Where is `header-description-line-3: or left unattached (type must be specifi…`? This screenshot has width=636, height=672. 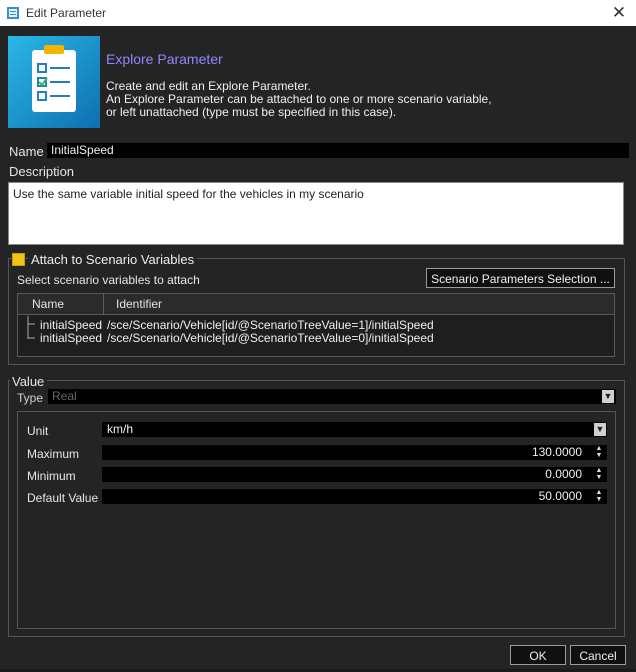 header-description-line-3: or left unattached (type must be specifi… is located at coordinates (251, 112).